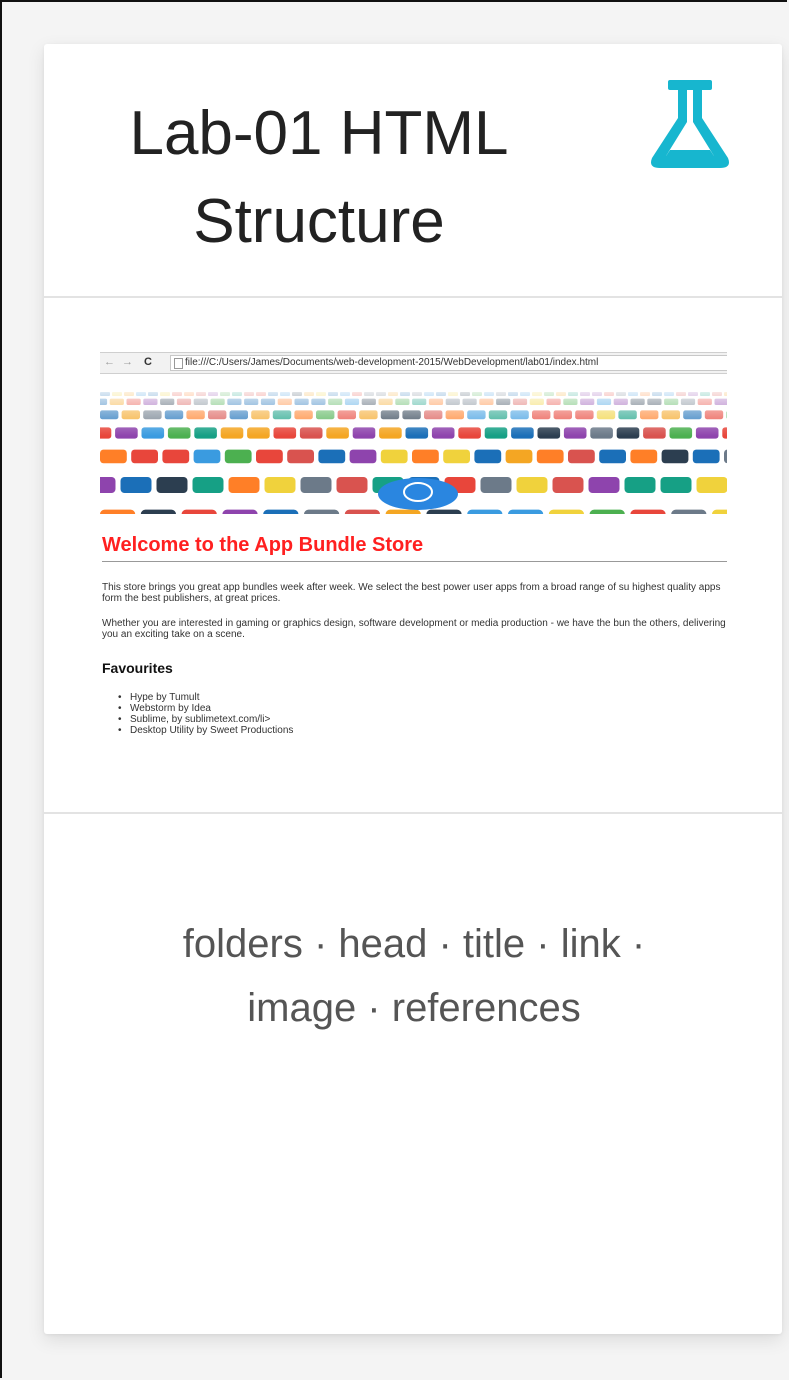  Describe the element at coordinates (137, 668) in the screenshot. I see `favourites-heading: Favourites` at that location.